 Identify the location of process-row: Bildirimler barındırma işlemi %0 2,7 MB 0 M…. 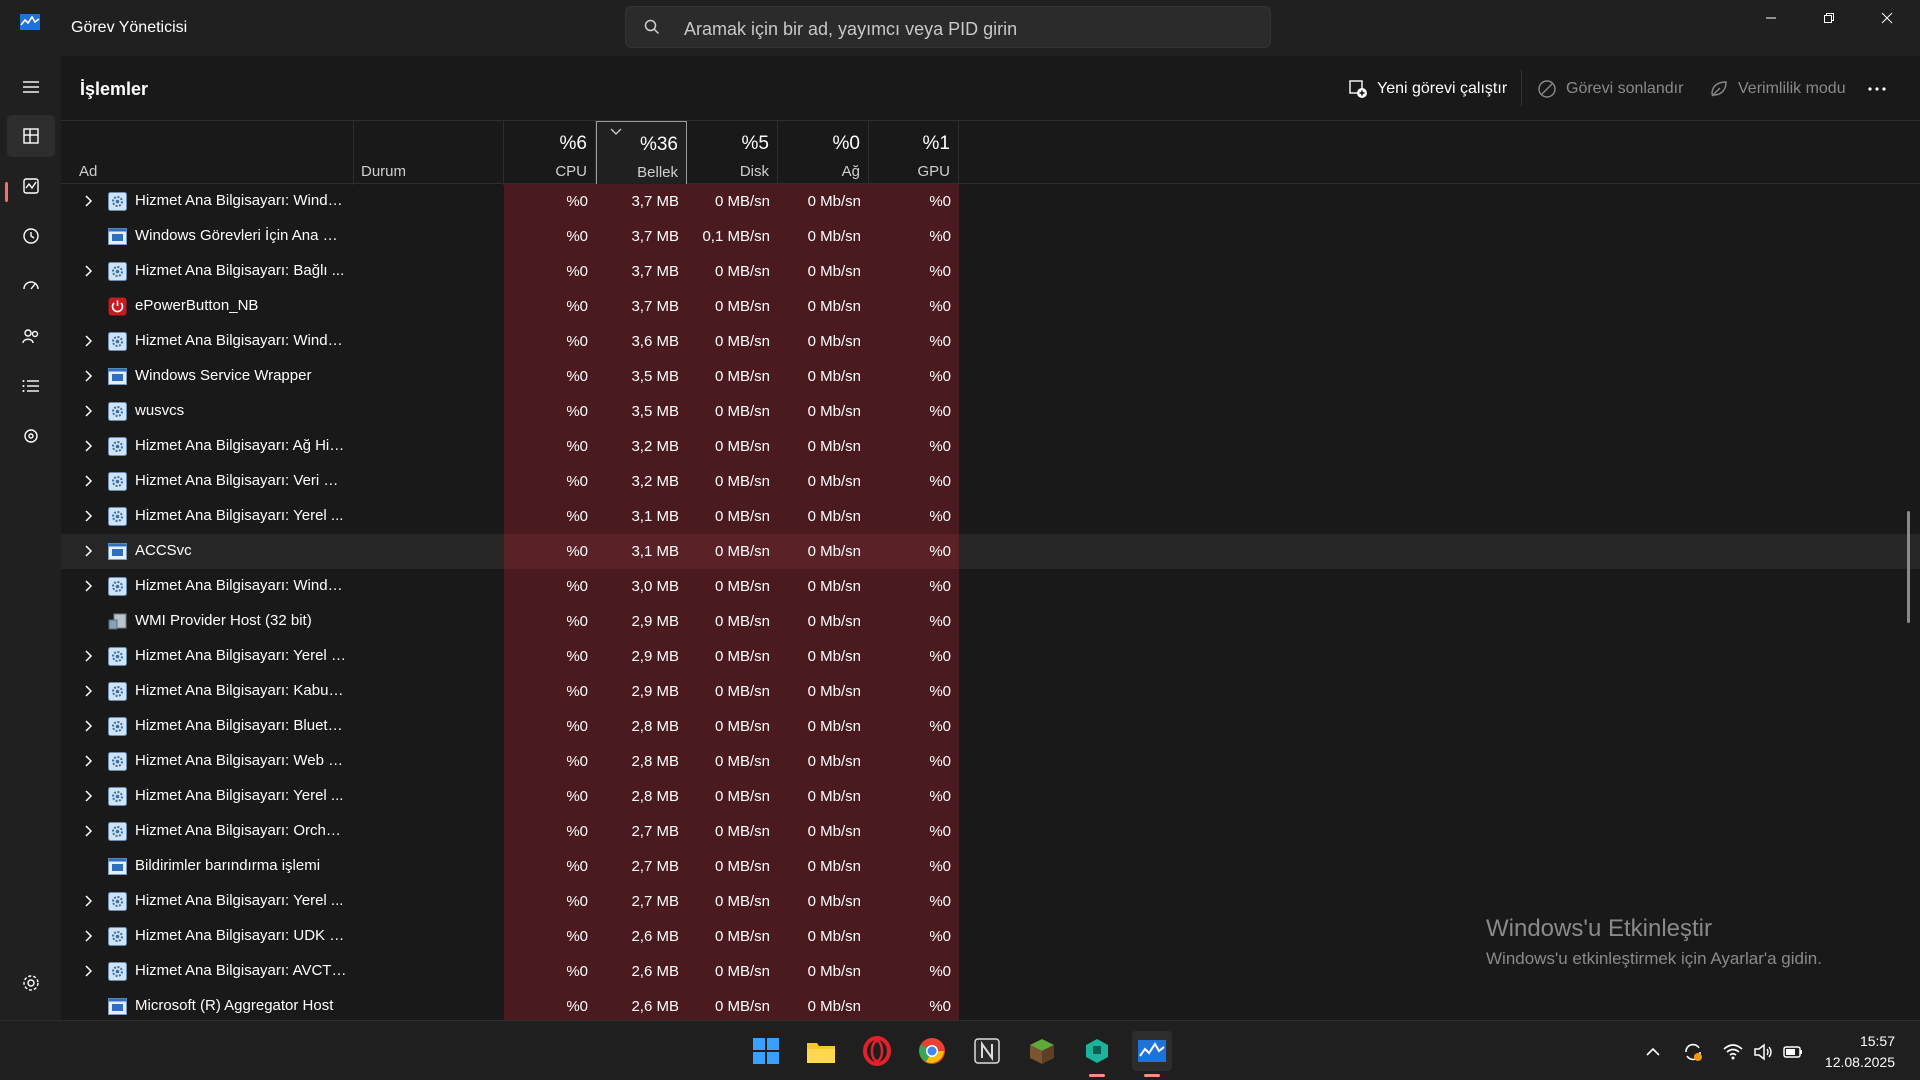
(990, 866).